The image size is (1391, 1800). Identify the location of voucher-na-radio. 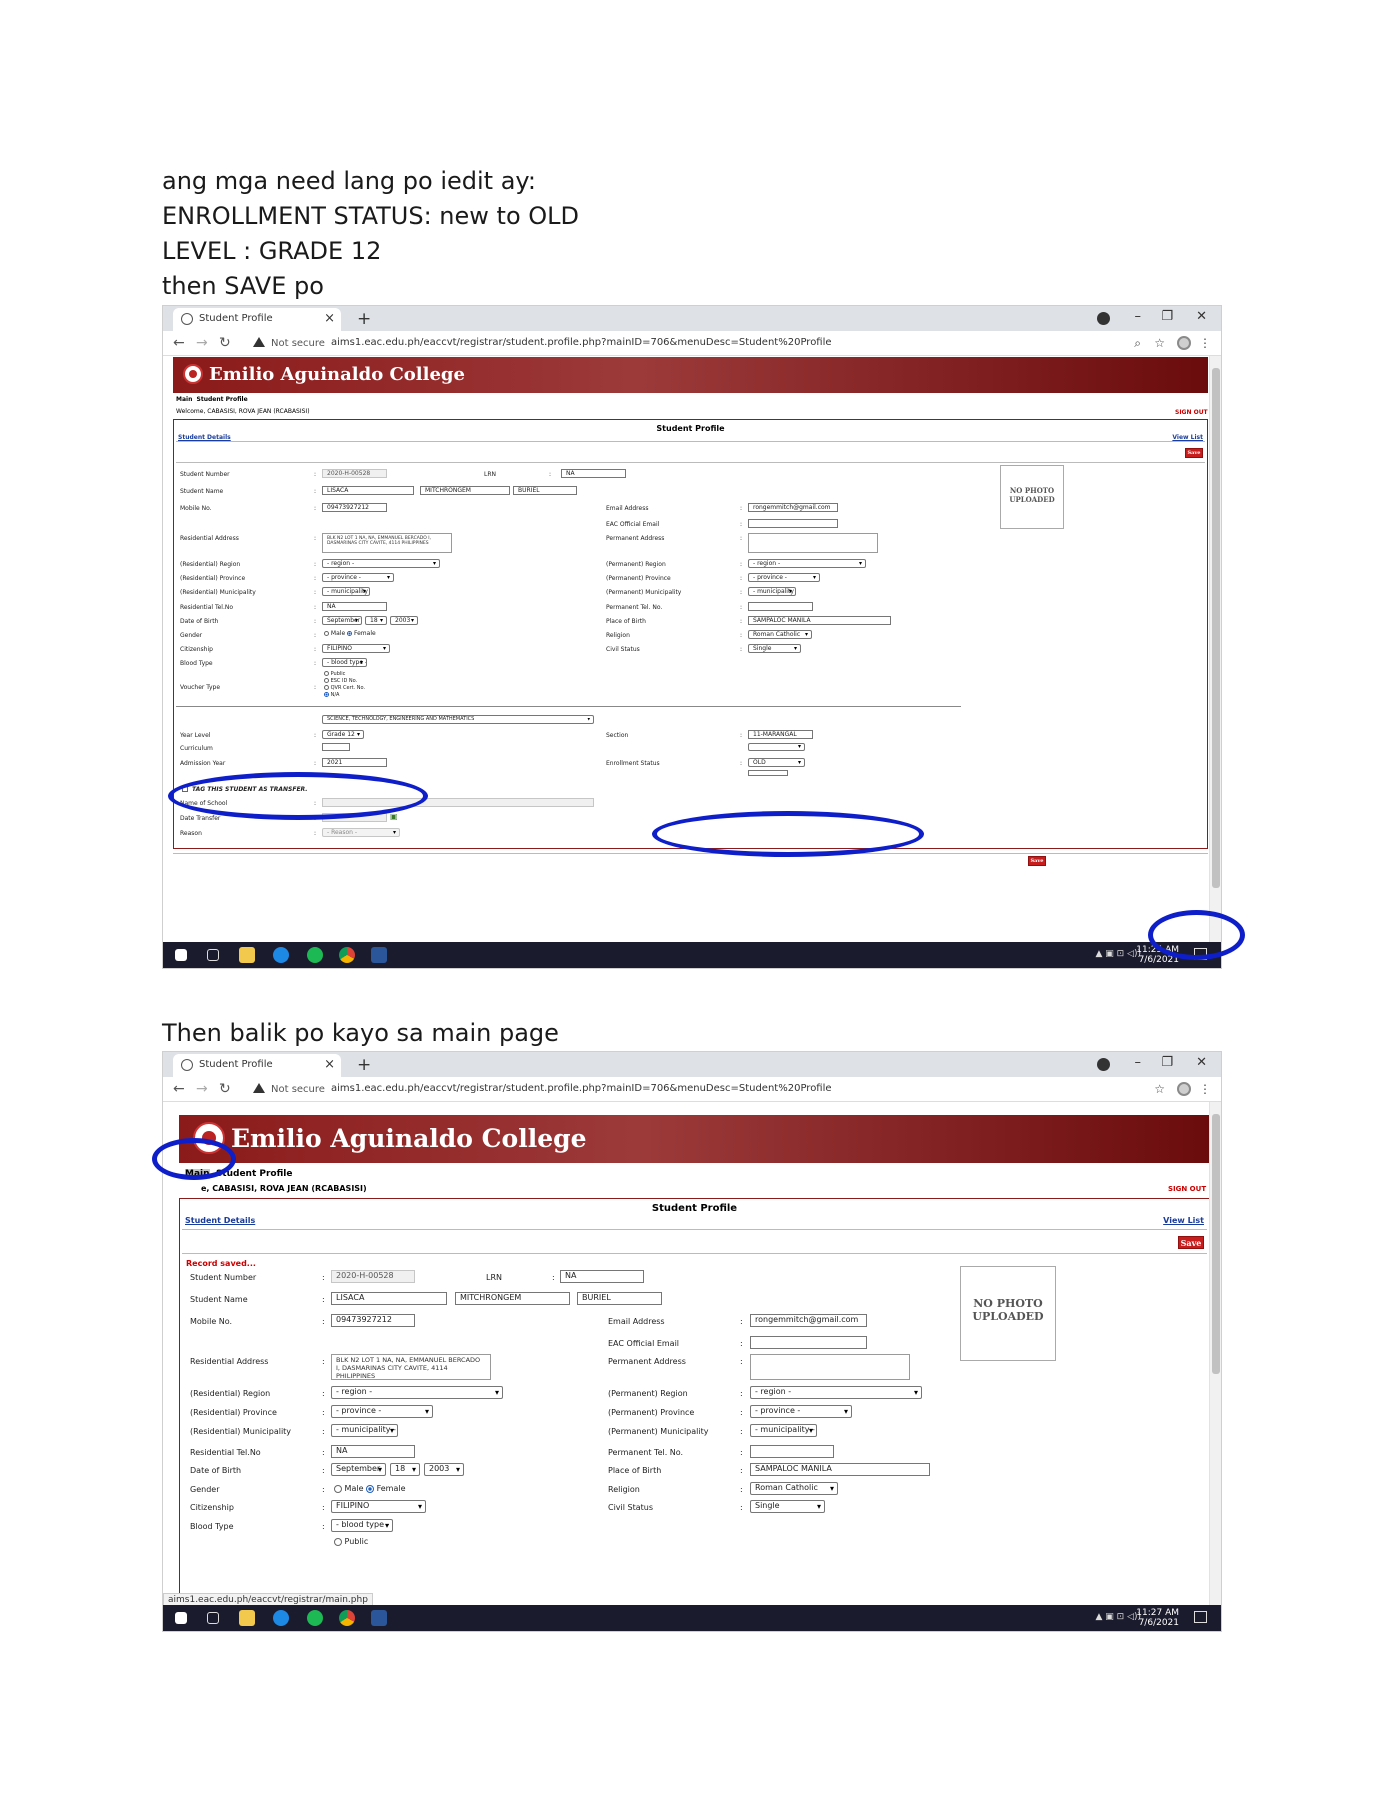
(326, 694).